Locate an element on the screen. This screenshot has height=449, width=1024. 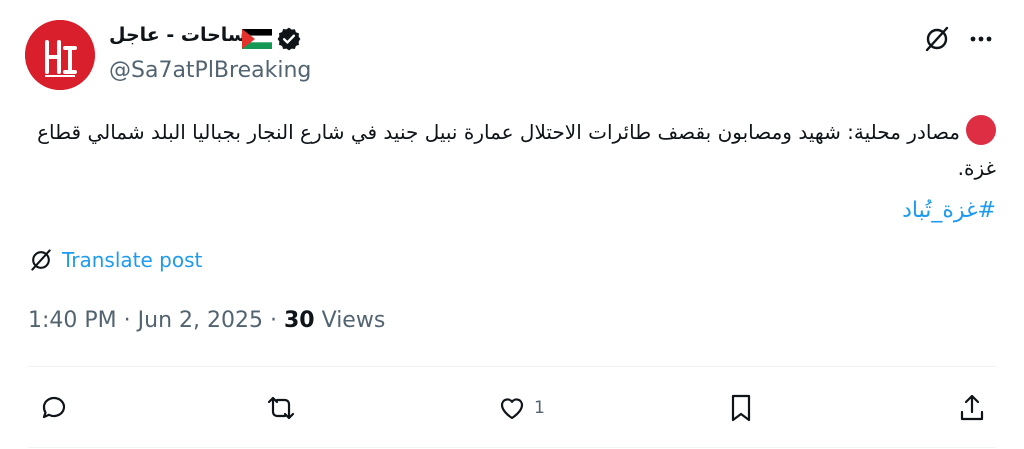
more-options-icon is located at coordinates (981, 39).